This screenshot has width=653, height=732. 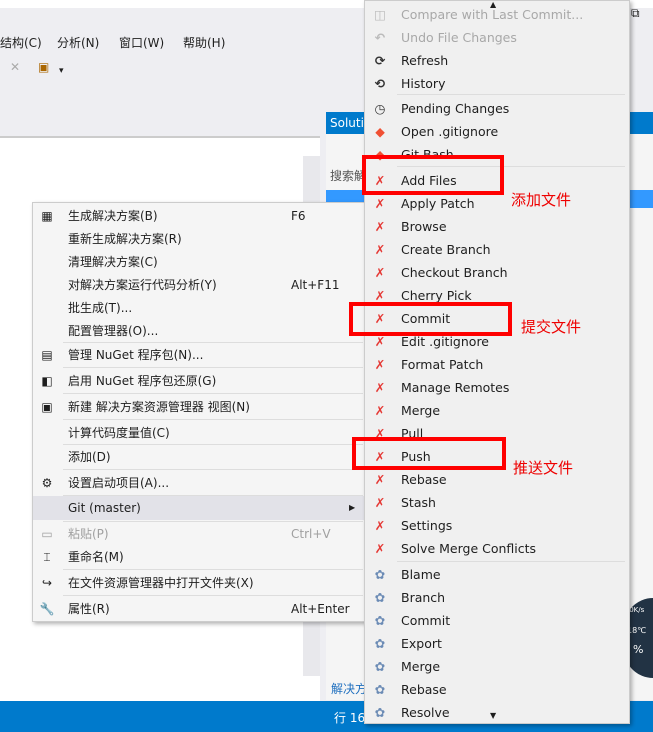 What do you see at coordinates (119, 433) in the screenshot?
I see `item-label: 计算代码度量值(C)` at bounding box center [119, 433].